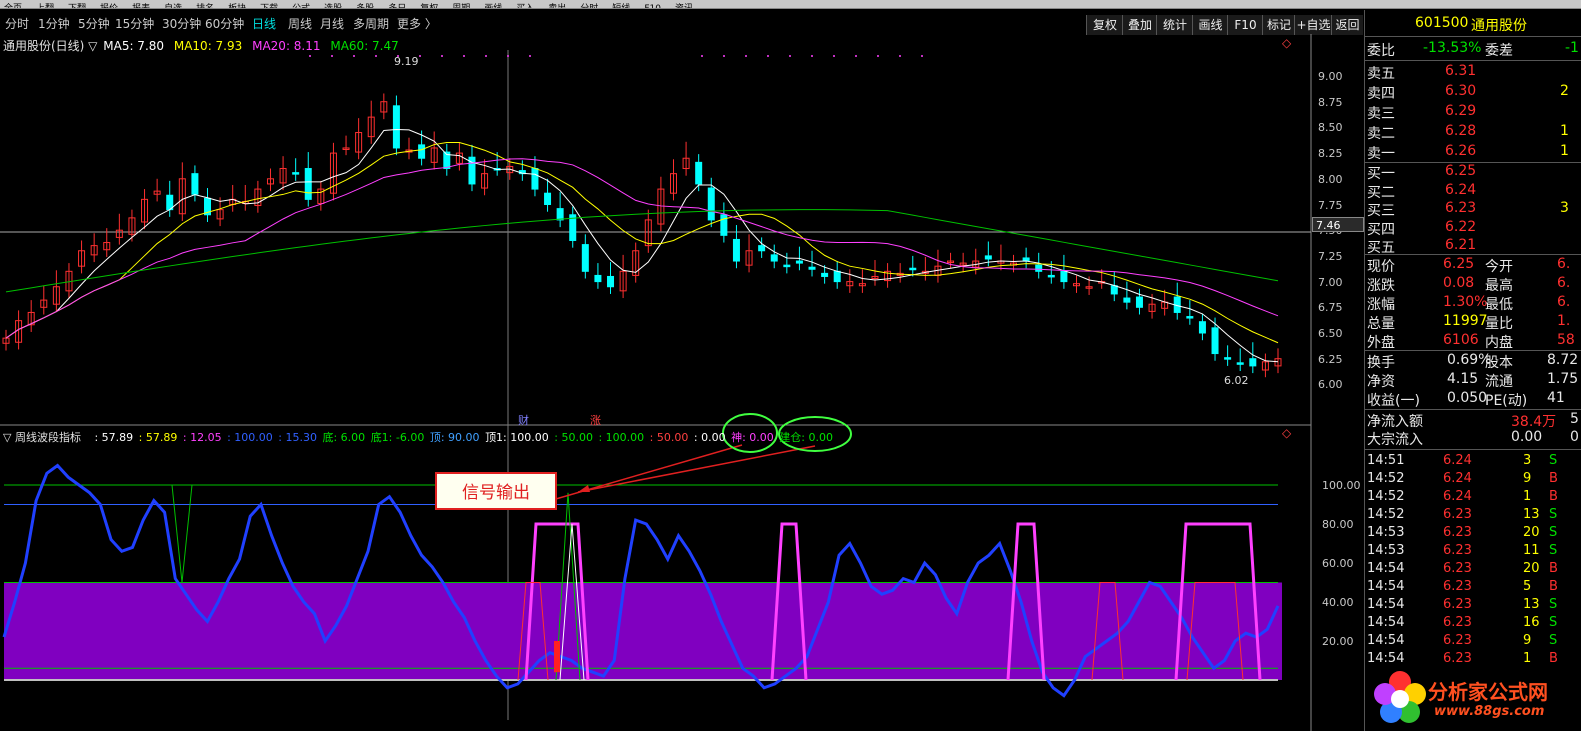 This screenshot has width=1581, height=731. Describe the element at coordinates (1174, 25) in the screenshot. I see `toolbar-button: 统计` at that location.